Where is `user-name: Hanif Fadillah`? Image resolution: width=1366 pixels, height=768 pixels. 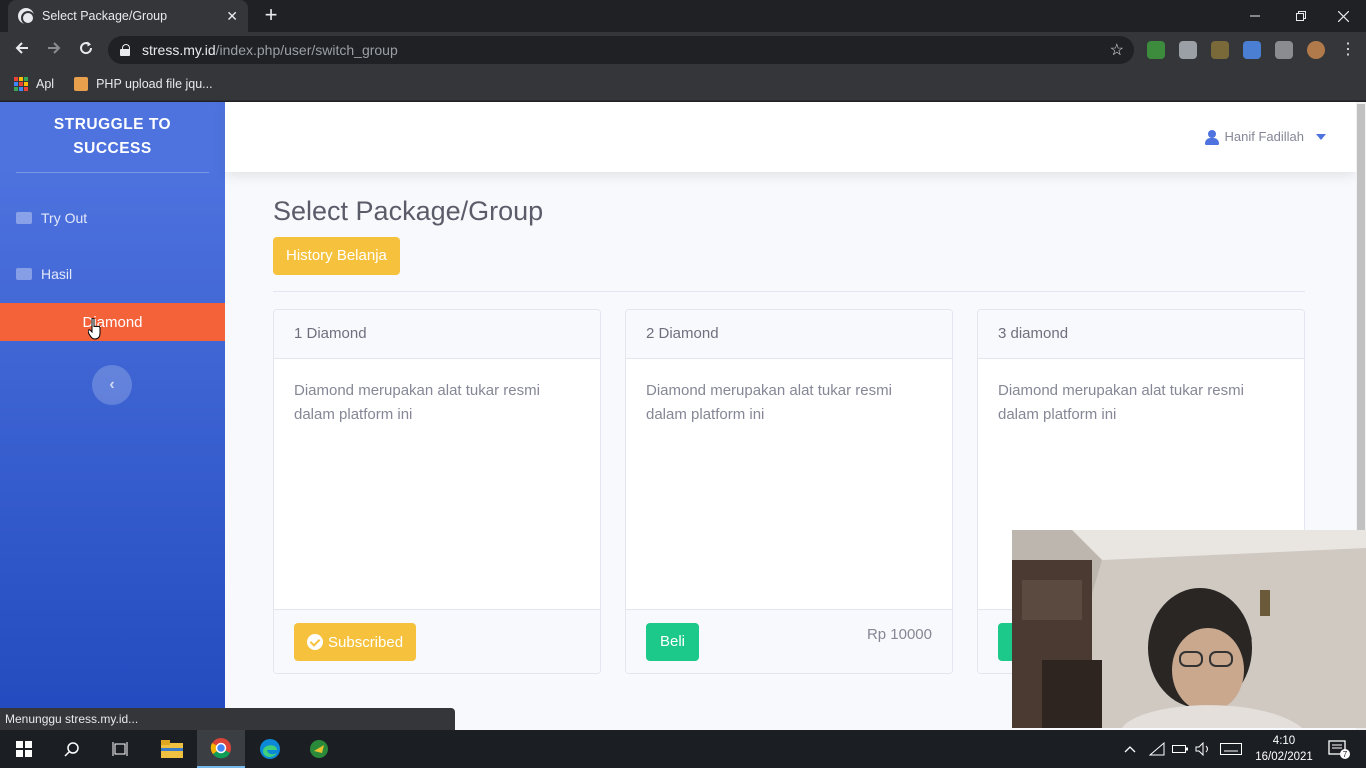
user-name: Hanif Fadillah is located at coordinates (1264, 136).